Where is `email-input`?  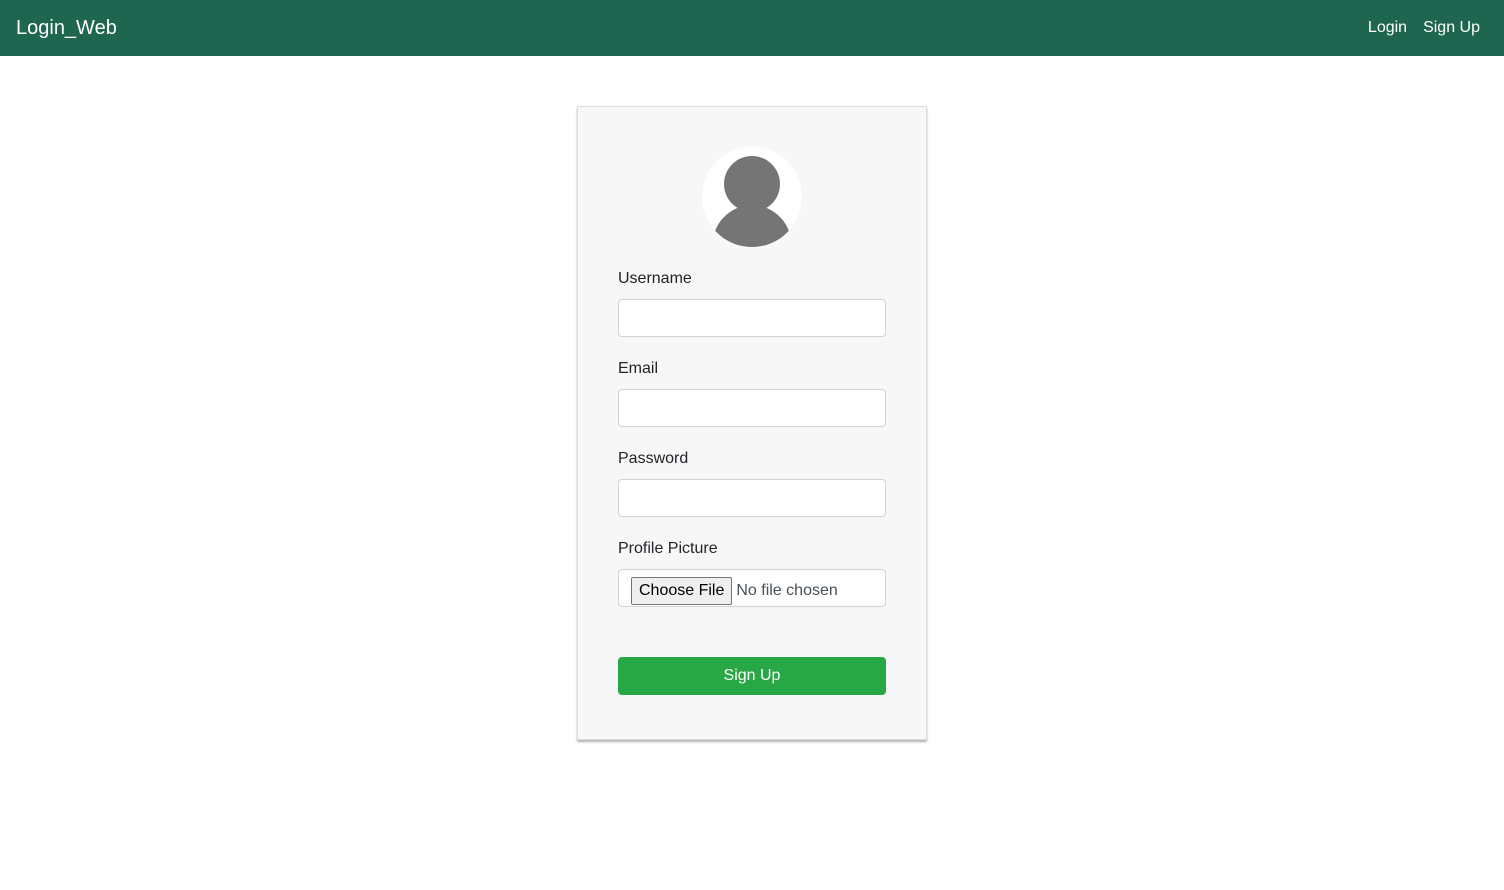 email-input is located at coordinates (752, 408).